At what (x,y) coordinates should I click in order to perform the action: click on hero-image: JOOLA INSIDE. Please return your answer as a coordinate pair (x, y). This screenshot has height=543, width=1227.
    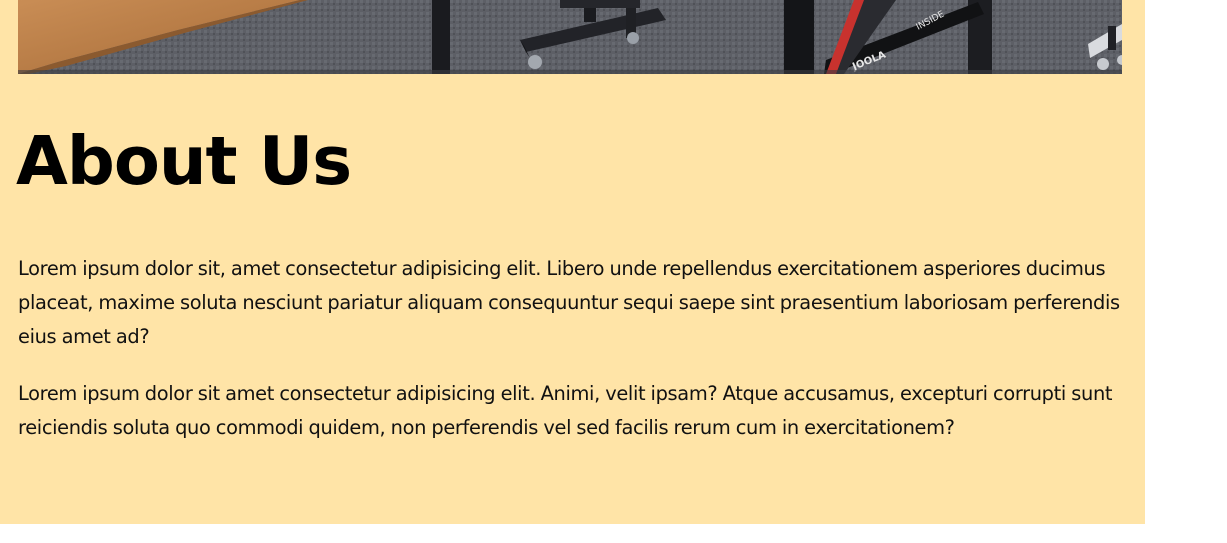
    Looking at the image, I should click on (570, 37).